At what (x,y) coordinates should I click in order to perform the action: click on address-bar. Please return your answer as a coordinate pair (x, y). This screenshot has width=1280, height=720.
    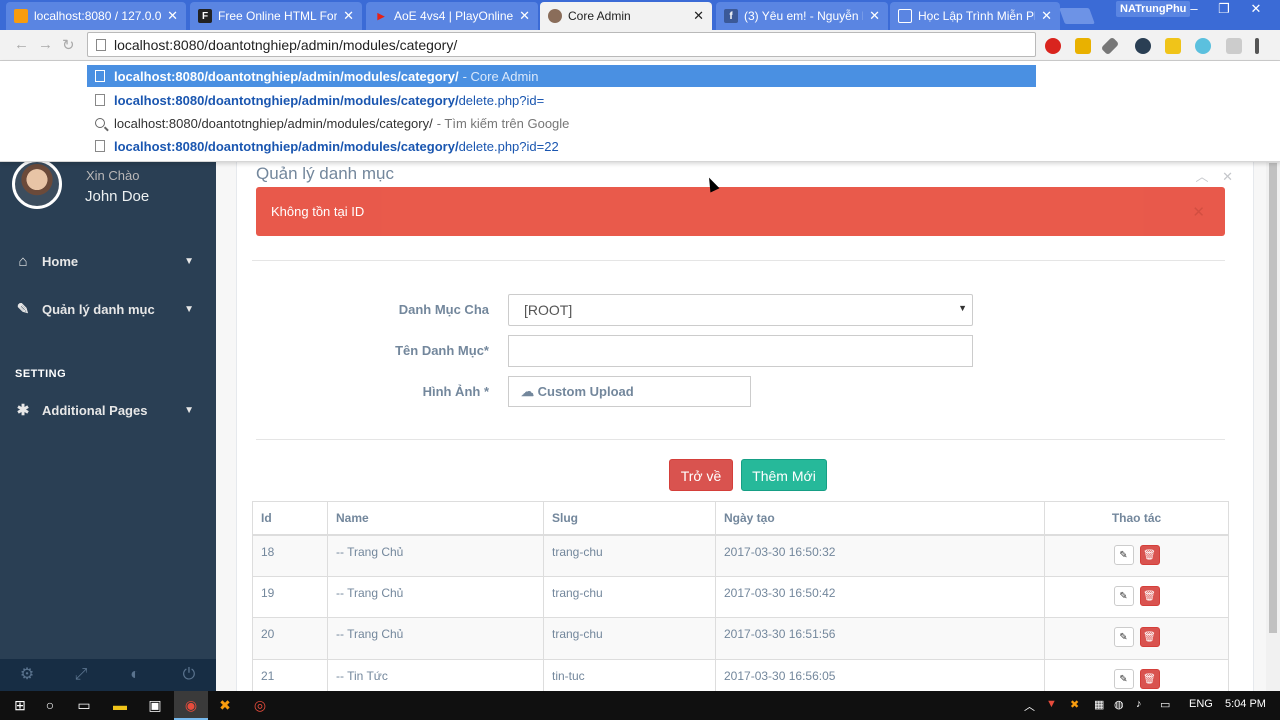
    Looking at the image, I should click on (561, 44).